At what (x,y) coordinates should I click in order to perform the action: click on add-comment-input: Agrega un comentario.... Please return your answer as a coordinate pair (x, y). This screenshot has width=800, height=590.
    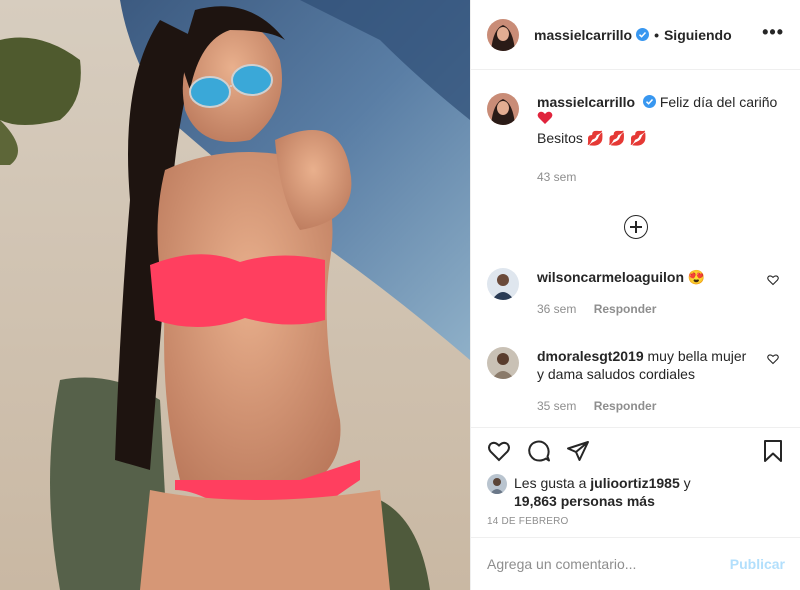
    Looking at the image, I should click on (608, 564).